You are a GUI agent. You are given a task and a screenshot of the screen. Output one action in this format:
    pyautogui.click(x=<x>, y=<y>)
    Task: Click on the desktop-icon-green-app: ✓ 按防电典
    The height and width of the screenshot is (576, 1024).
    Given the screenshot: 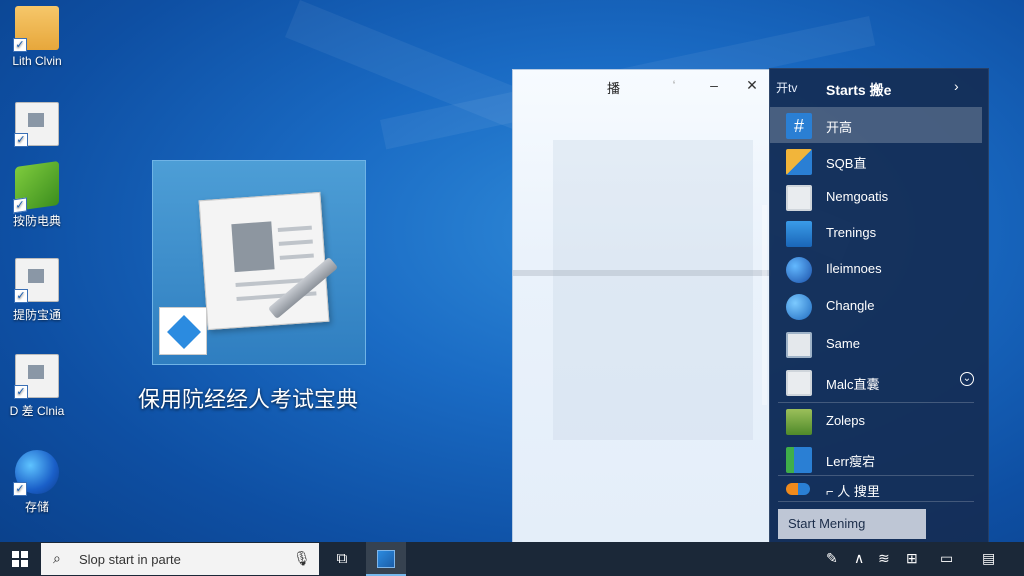 What is the action you would take?
    pyautogui.click(x=37, y=194)
    